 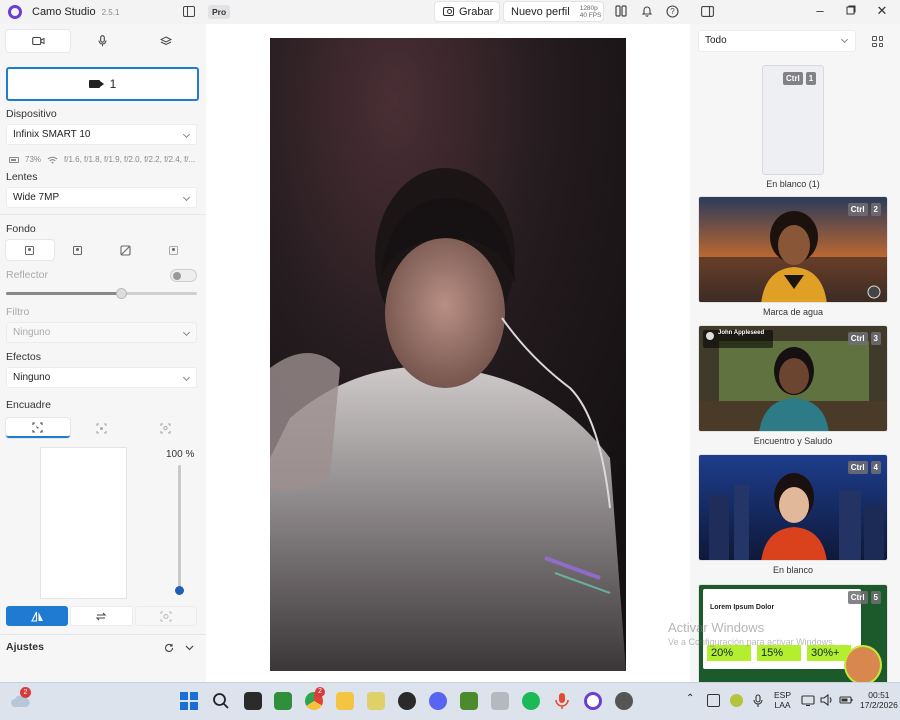 What do you see at coordinates (793, 507) in the screenshot?
I see `scene-thumbnail: Ctrl 4` at bounding box center [793, 507].